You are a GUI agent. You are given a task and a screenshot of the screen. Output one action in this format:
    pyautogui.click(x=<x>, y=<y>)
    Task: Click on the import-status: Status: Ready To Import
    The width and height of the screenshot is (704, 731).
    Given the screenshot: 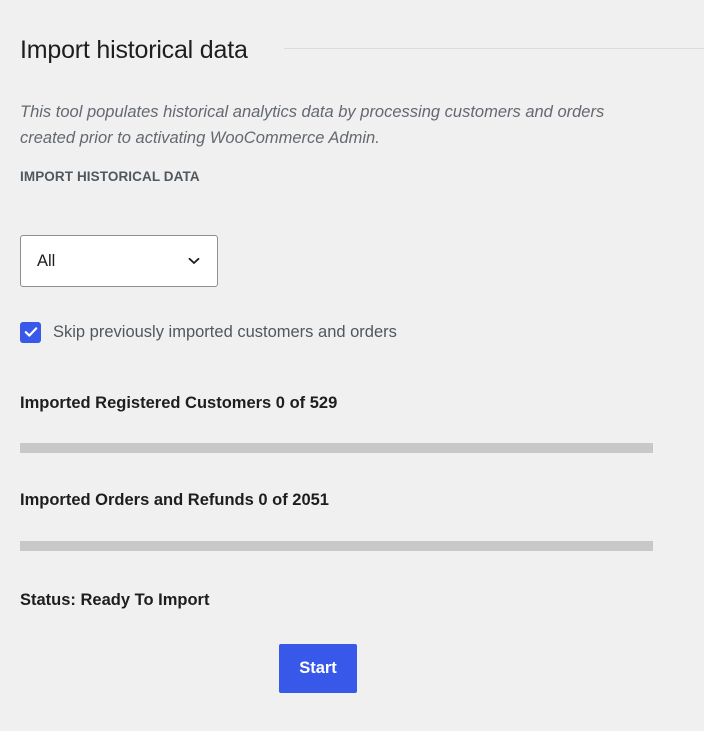 What is the action you would take?
    pyautogui.click(x=115, y=600)
    